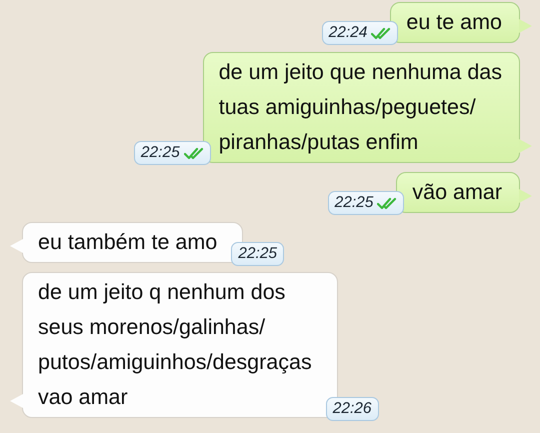 Image resolution: width=540 pixels, height=433 pixels. Describe the element at coordinates (360, 33) in the screenshot. I see `timestamp: 22:24` at that location.